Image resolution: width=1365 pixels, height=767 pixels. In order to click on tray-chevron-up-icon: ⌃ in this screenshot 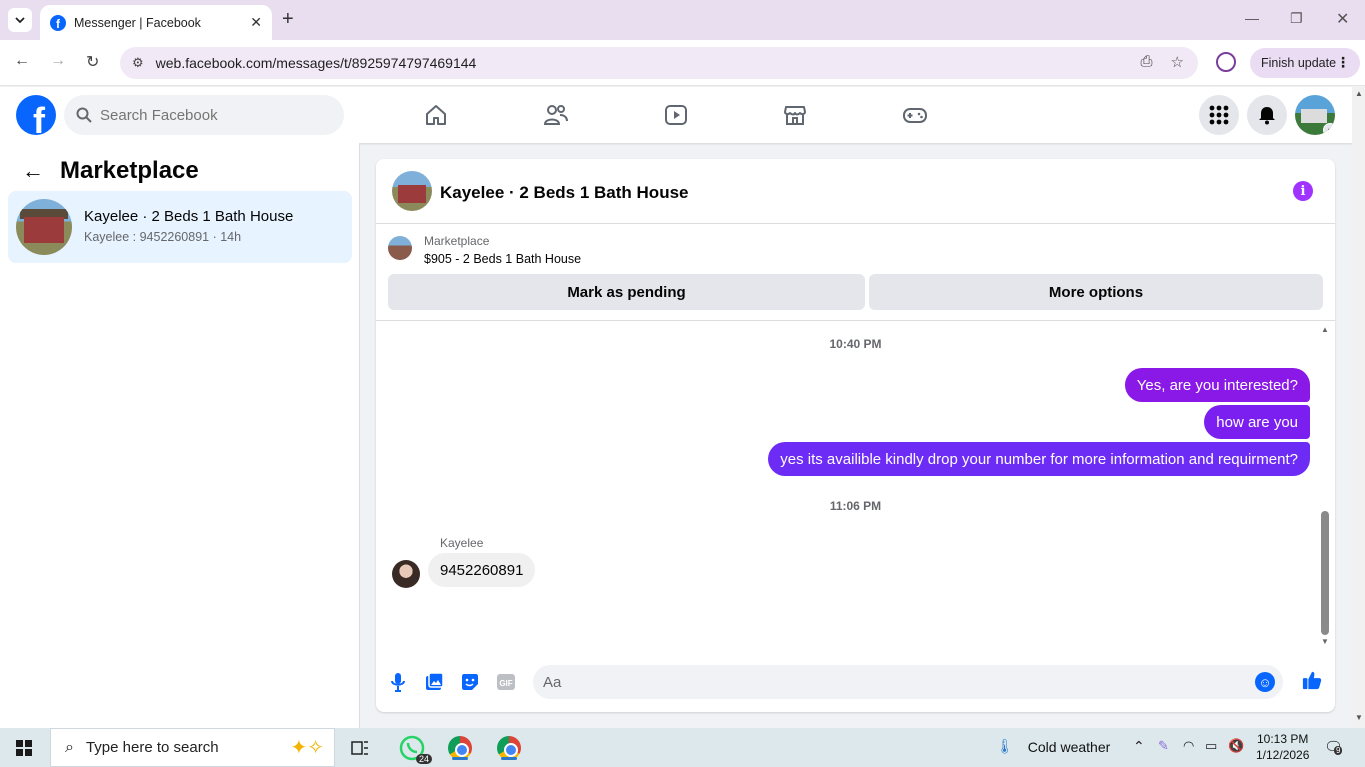, I will do `click(1139, 746)`.